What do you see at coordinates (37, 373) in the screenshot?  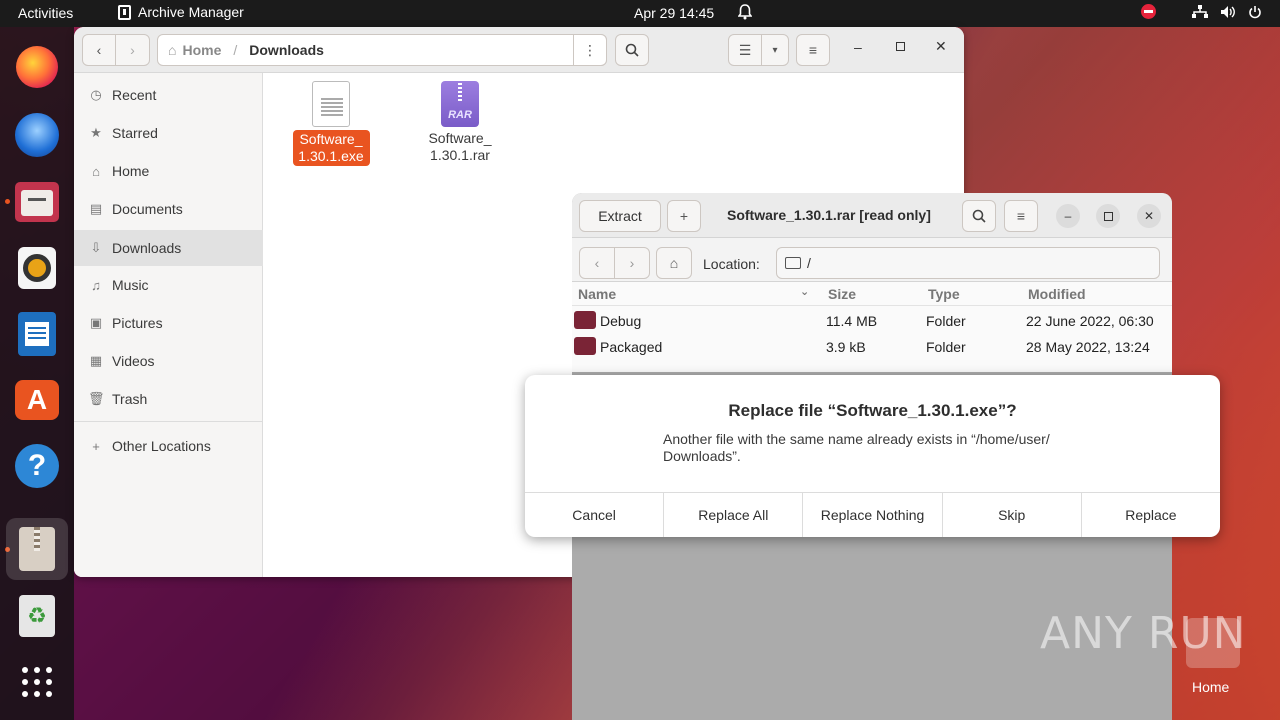 I see `dock: A ? ♻` at bounding box center [37, 373].